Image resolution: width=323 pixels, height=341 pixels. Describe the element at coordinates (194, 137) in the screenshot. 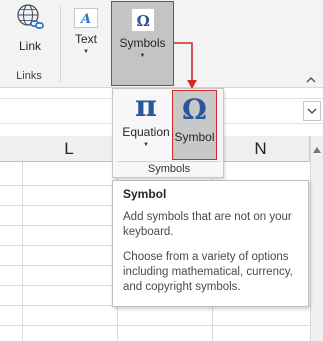

I see `symbol-label: Symbol` at that location.